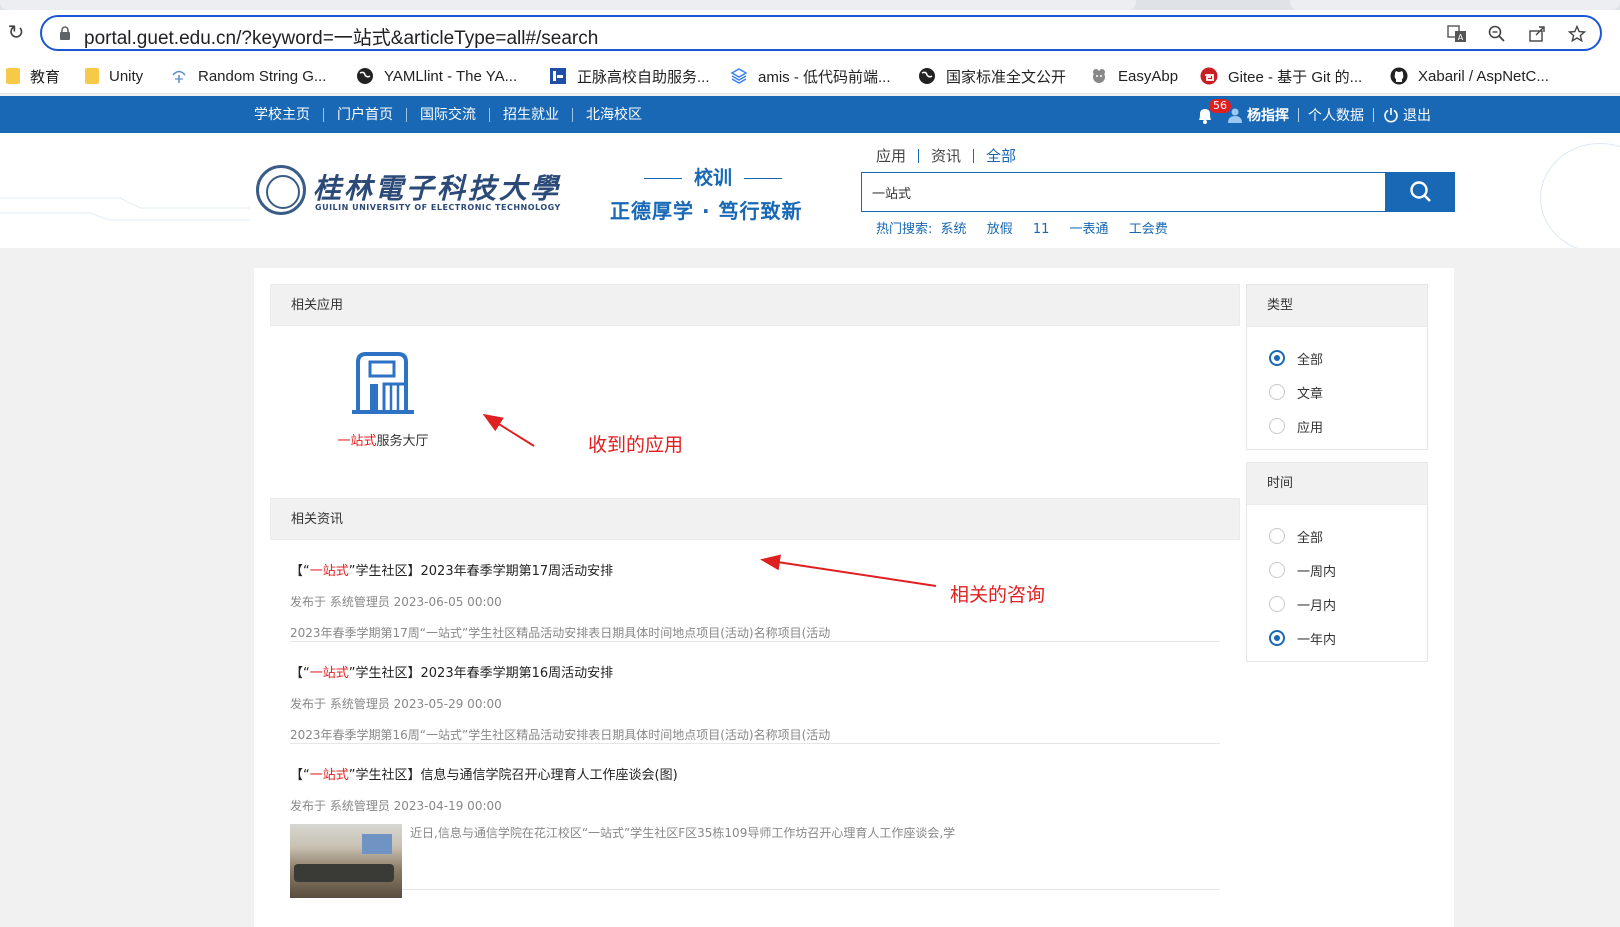 The width and height of the screenshot is (1620, 927). Describe the element at coordinates (1310, 428) in the screenshot. I see `option-label: 应用` at that location.